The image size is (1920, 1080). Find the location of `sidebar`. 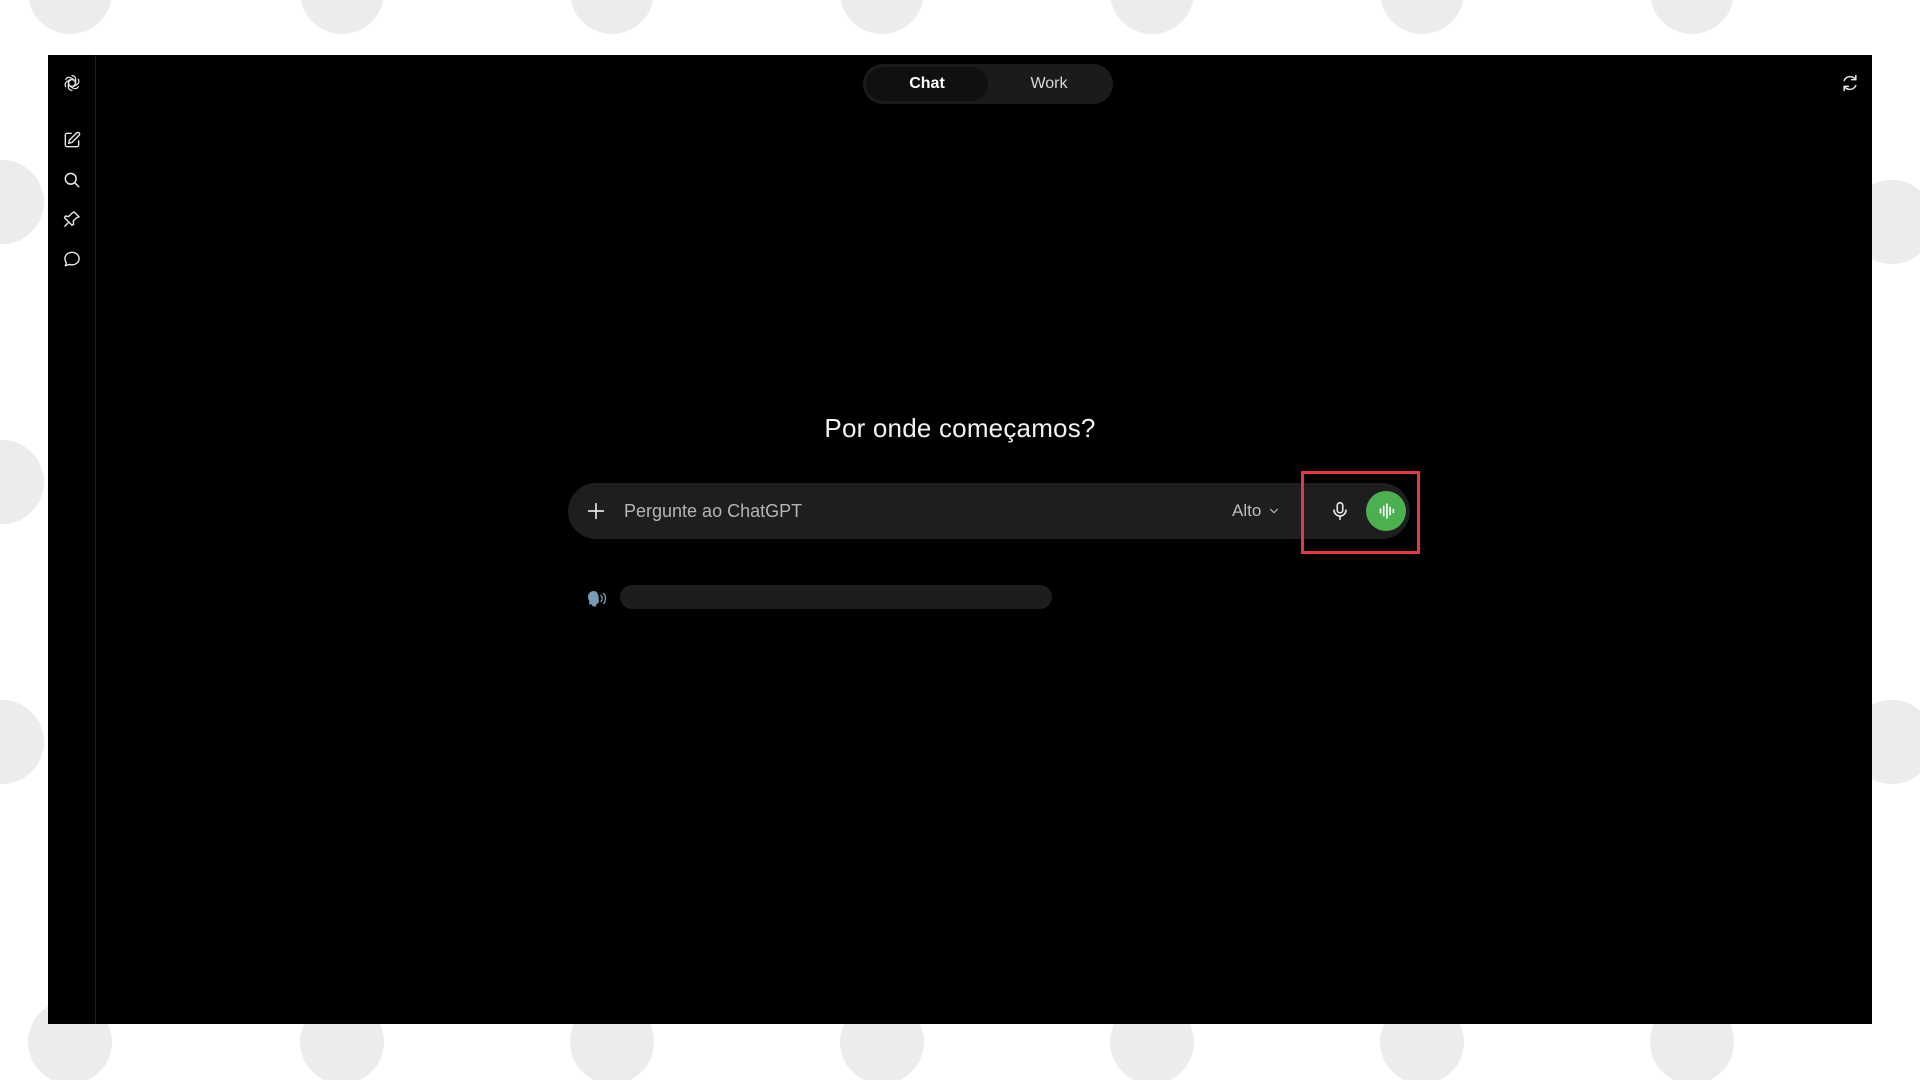

sidebar is located at coordinates (72, 539).